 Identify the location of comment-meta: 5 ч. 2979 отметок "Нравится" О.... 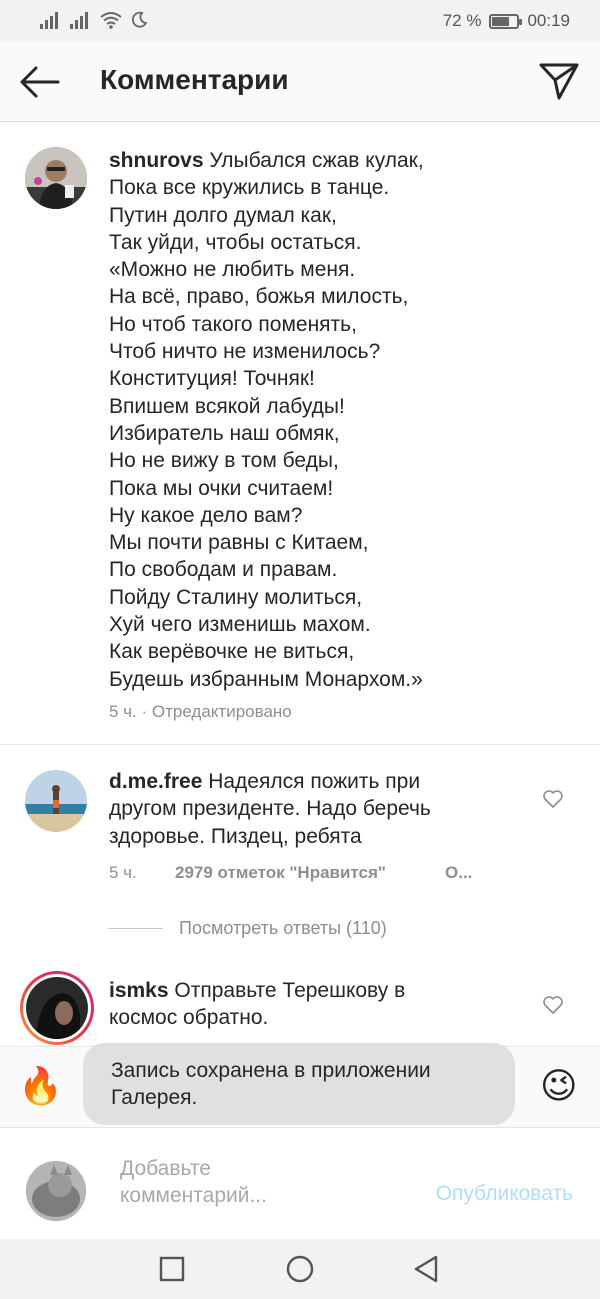
(290, 873).